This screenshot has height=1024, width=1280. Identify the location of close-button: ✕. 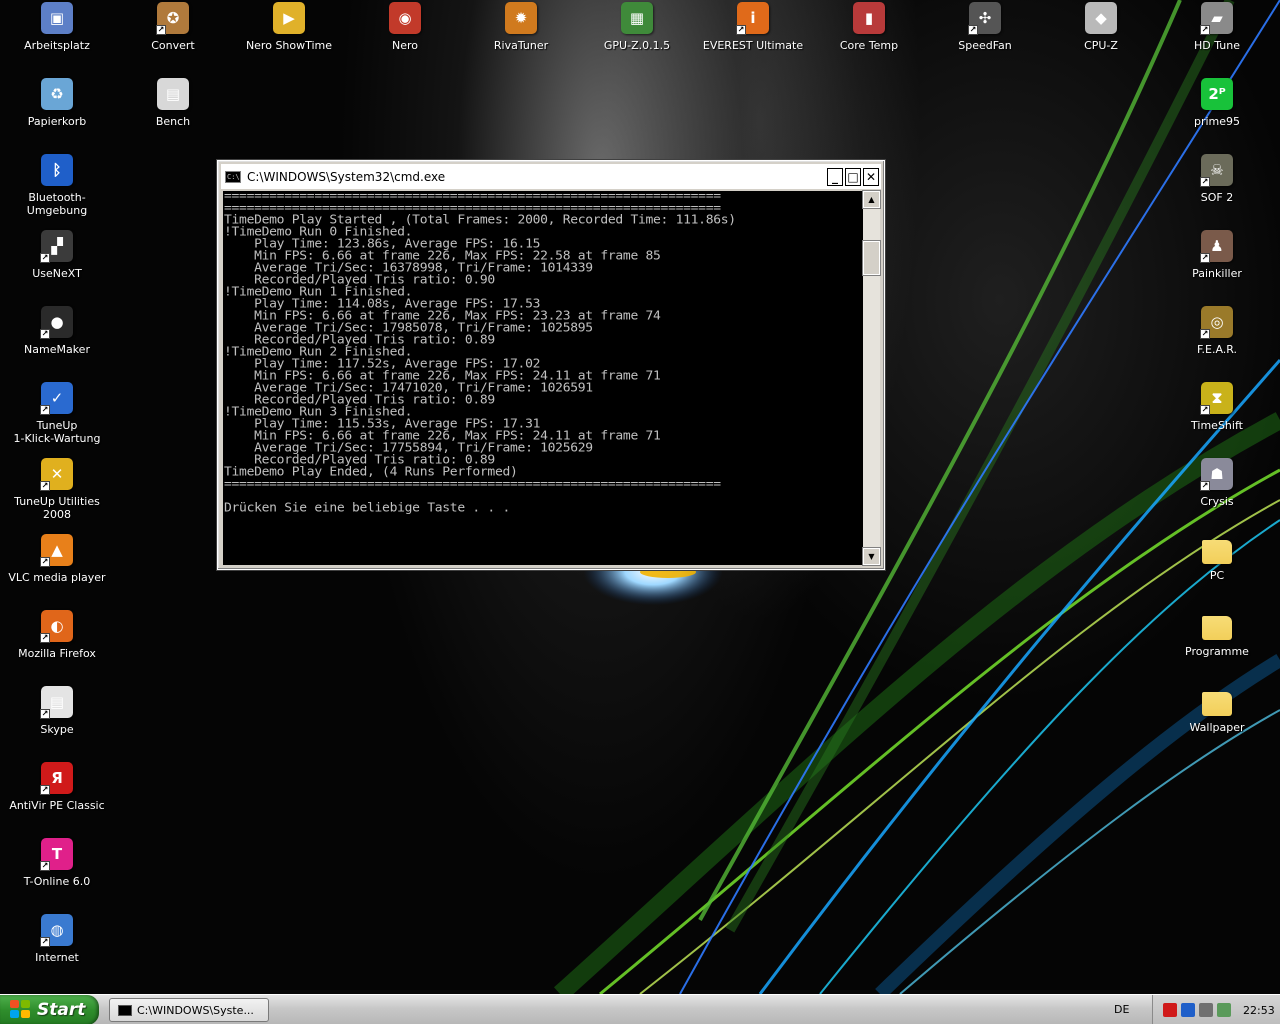
(871, 176).